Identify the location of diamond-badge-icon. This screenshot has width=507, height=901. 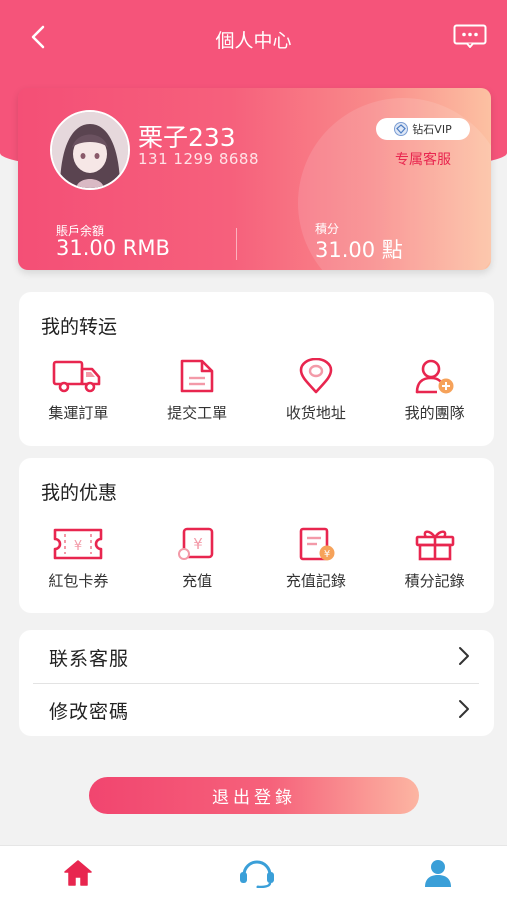
(401, 129).